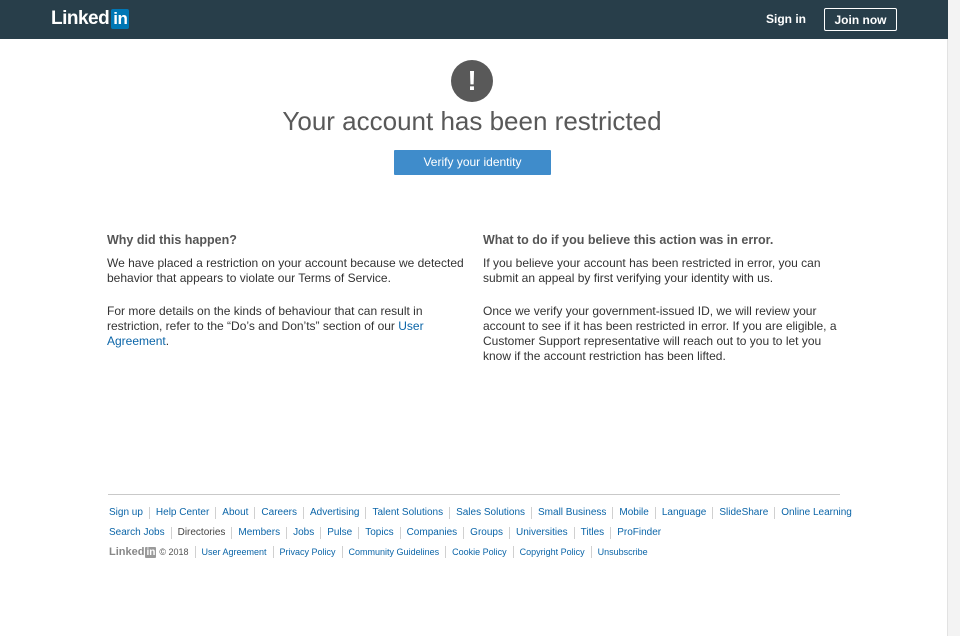  What do you see at coordinates (472, 162) in the screenshot?
I see `verify-identity-button: Verify your identity` at bounding box center [472, 162].